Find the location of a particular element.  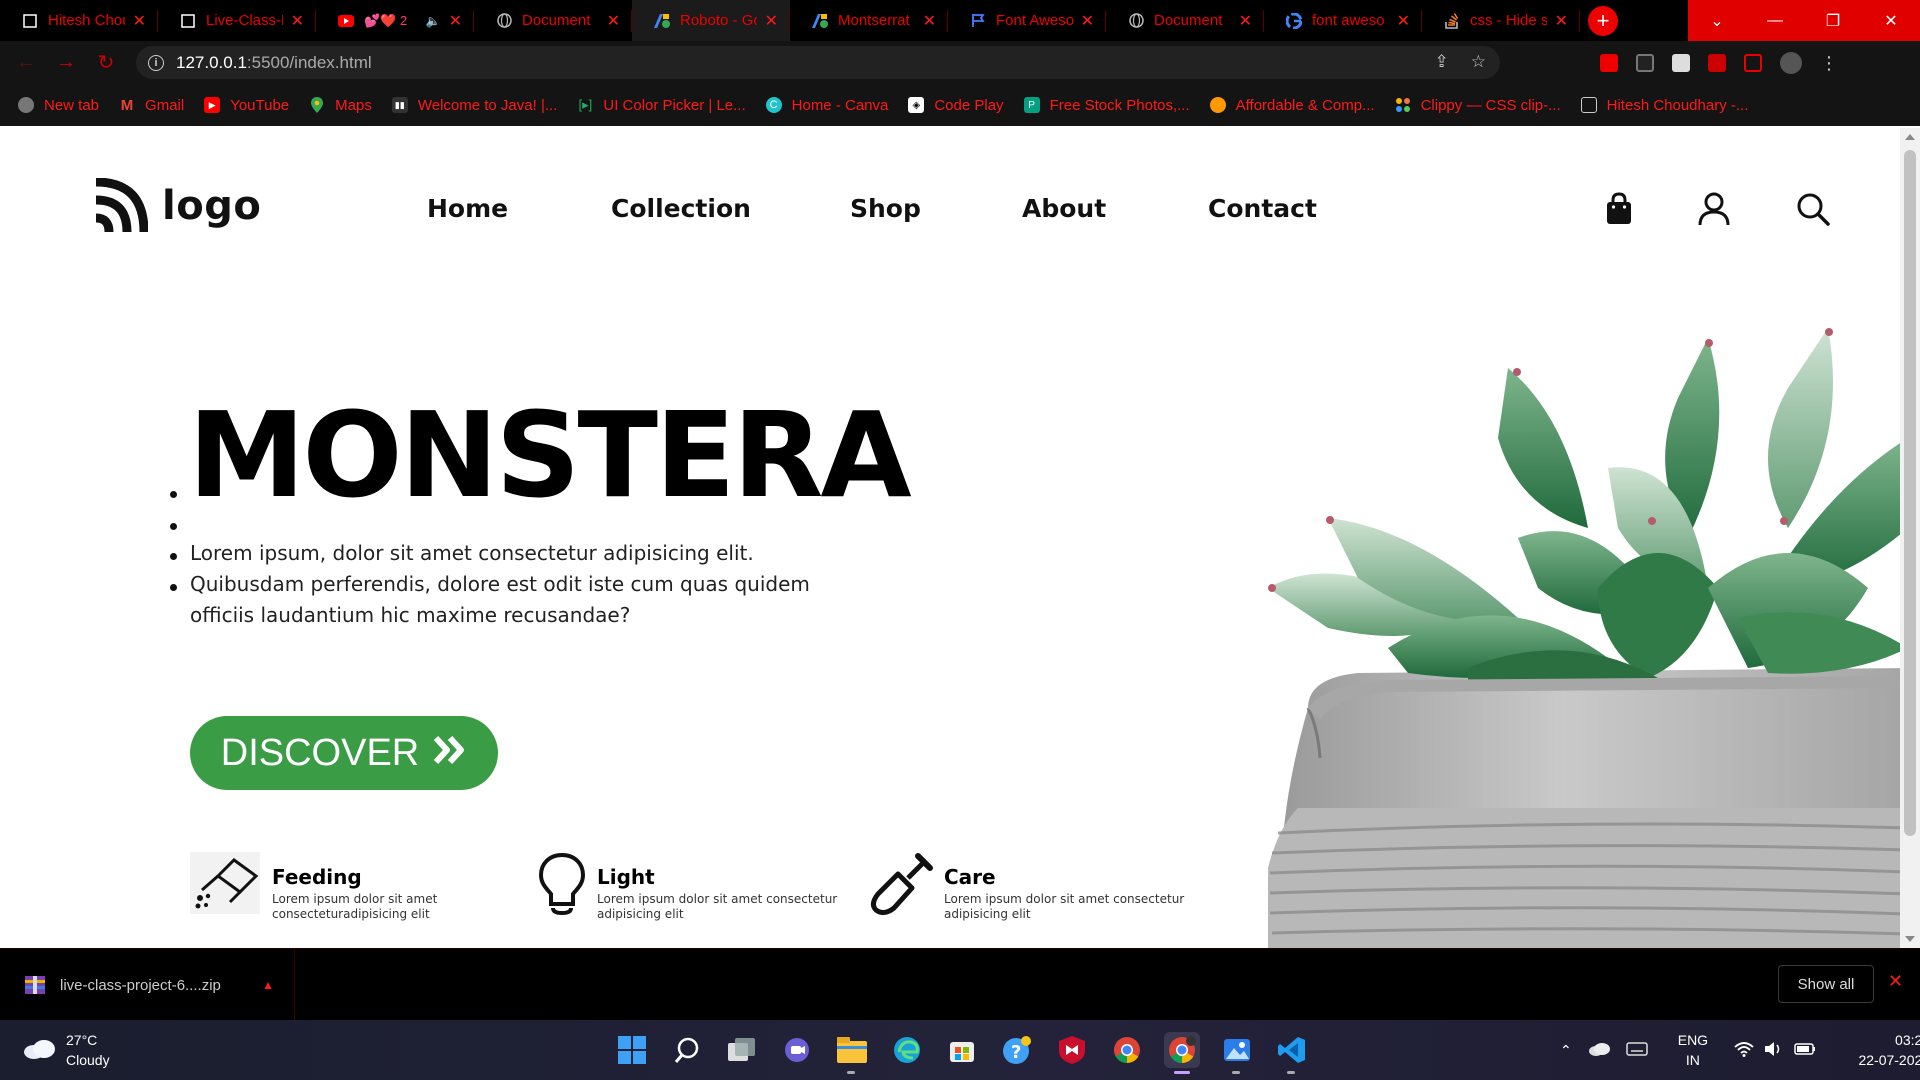

extension-red-icon is located at coordinates (1609, 63).